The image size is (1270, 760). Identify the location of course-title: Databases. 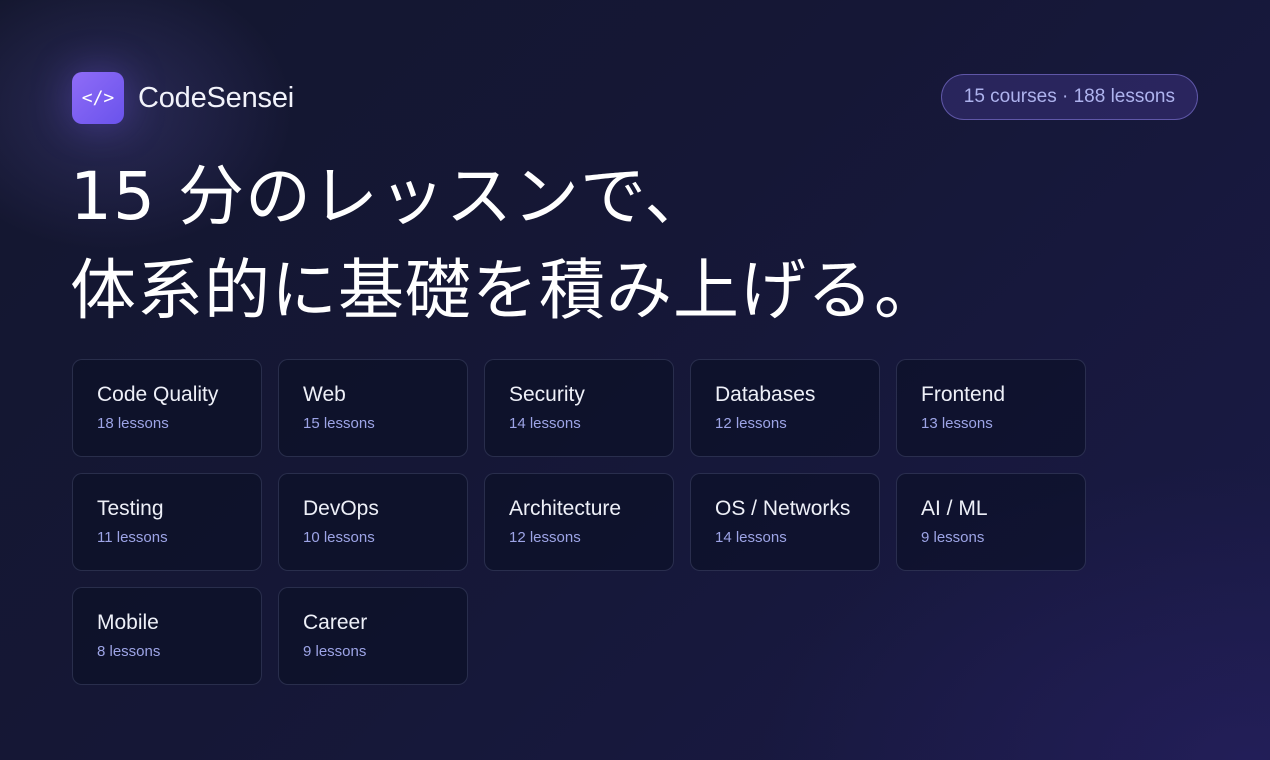
(765, 394).